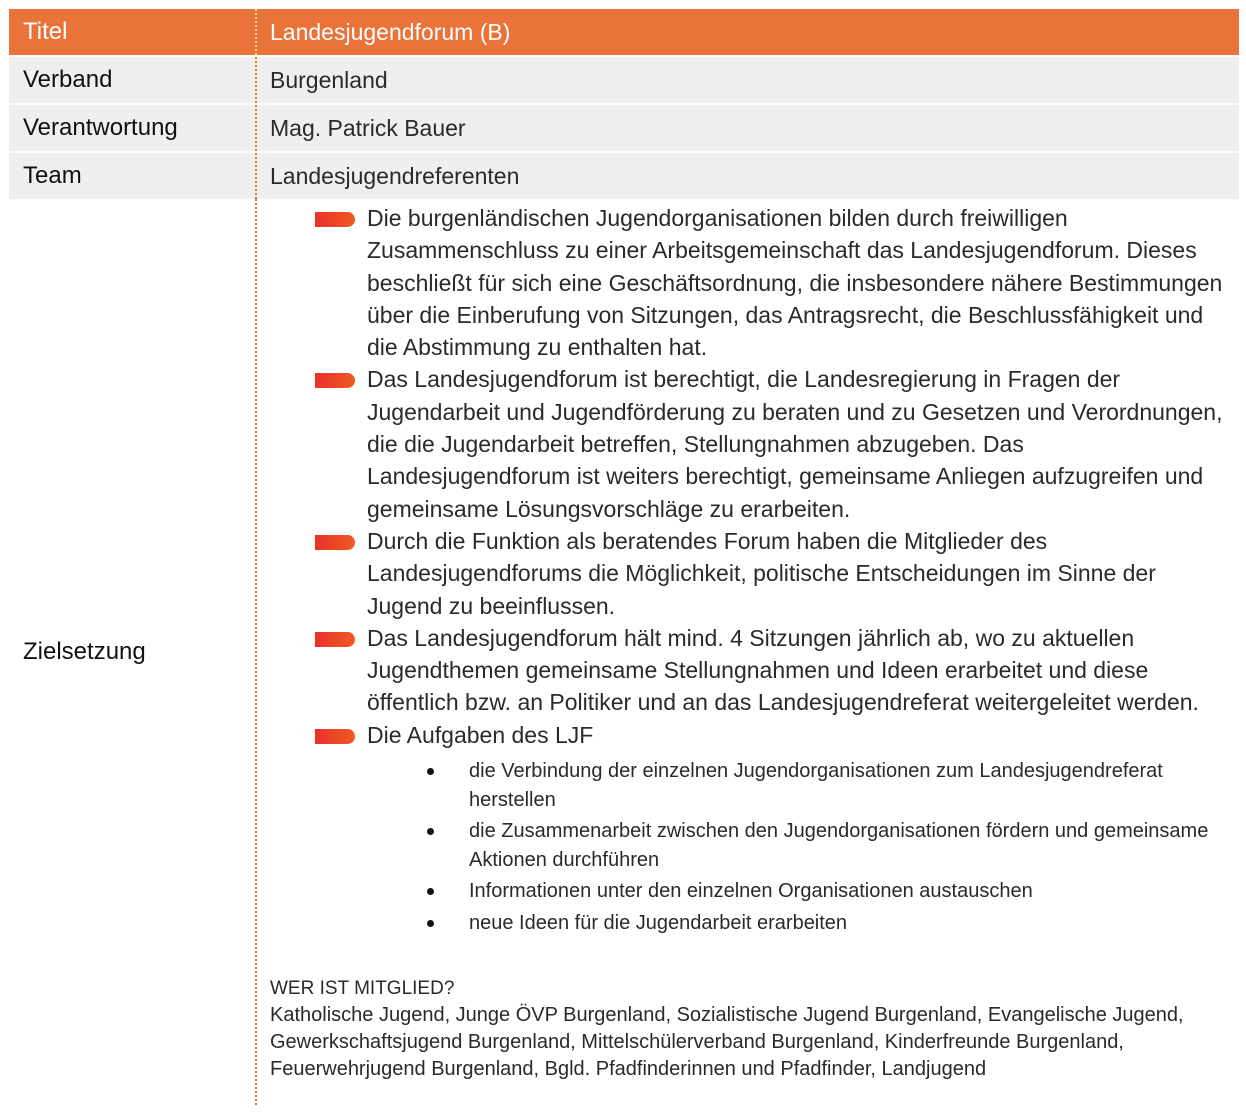  I want to click on row-value: Mag. Patrick Bauer, so click(368, 128).